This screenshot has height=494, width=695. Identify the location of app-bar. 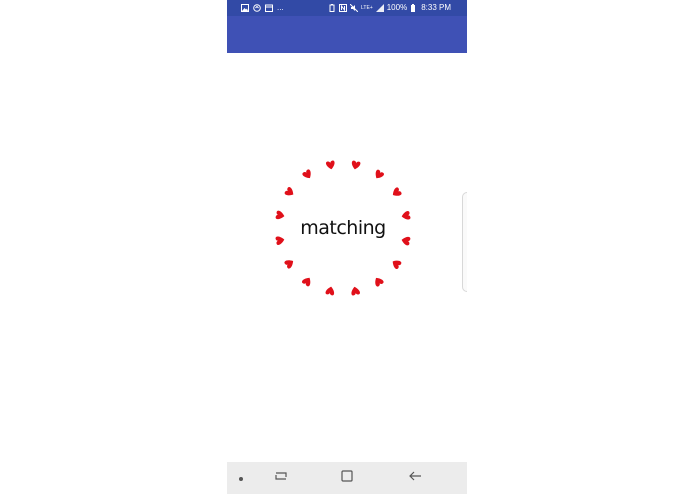
(347, 34).